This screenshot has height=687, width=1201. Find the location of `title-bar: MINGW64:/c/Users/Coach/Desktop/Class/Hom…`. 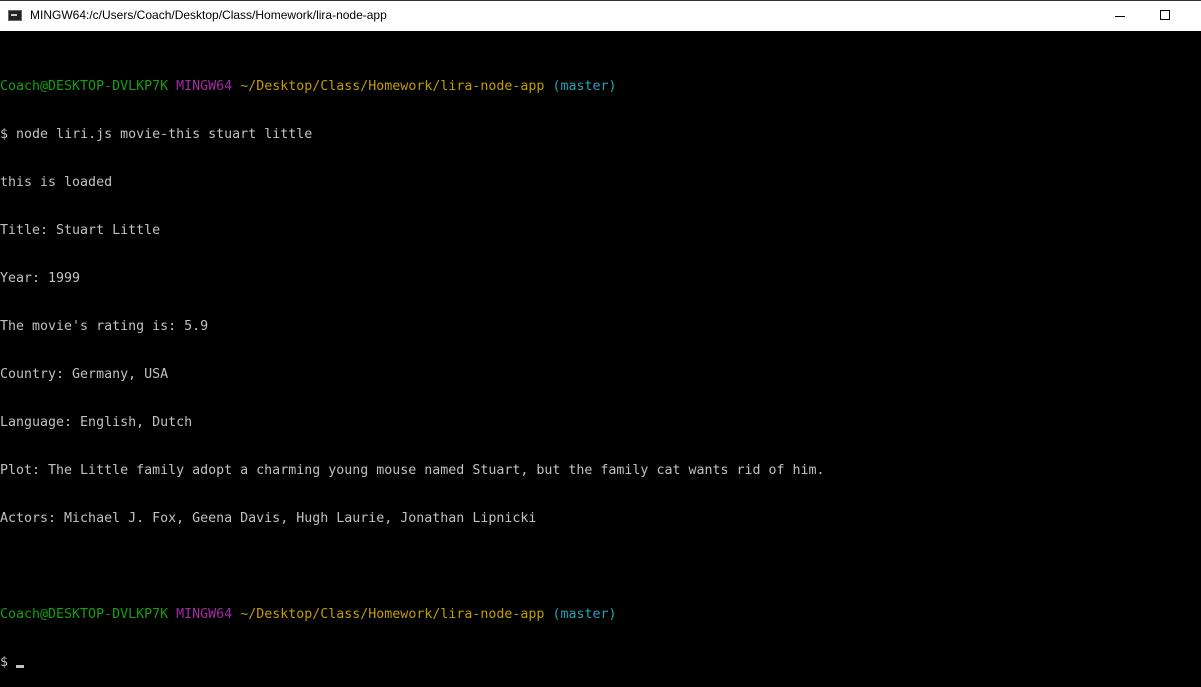

title-bar: MINGW64:/c/Users/Coach/Desktop/Class/Hom… is located at coordinates (600, 15).